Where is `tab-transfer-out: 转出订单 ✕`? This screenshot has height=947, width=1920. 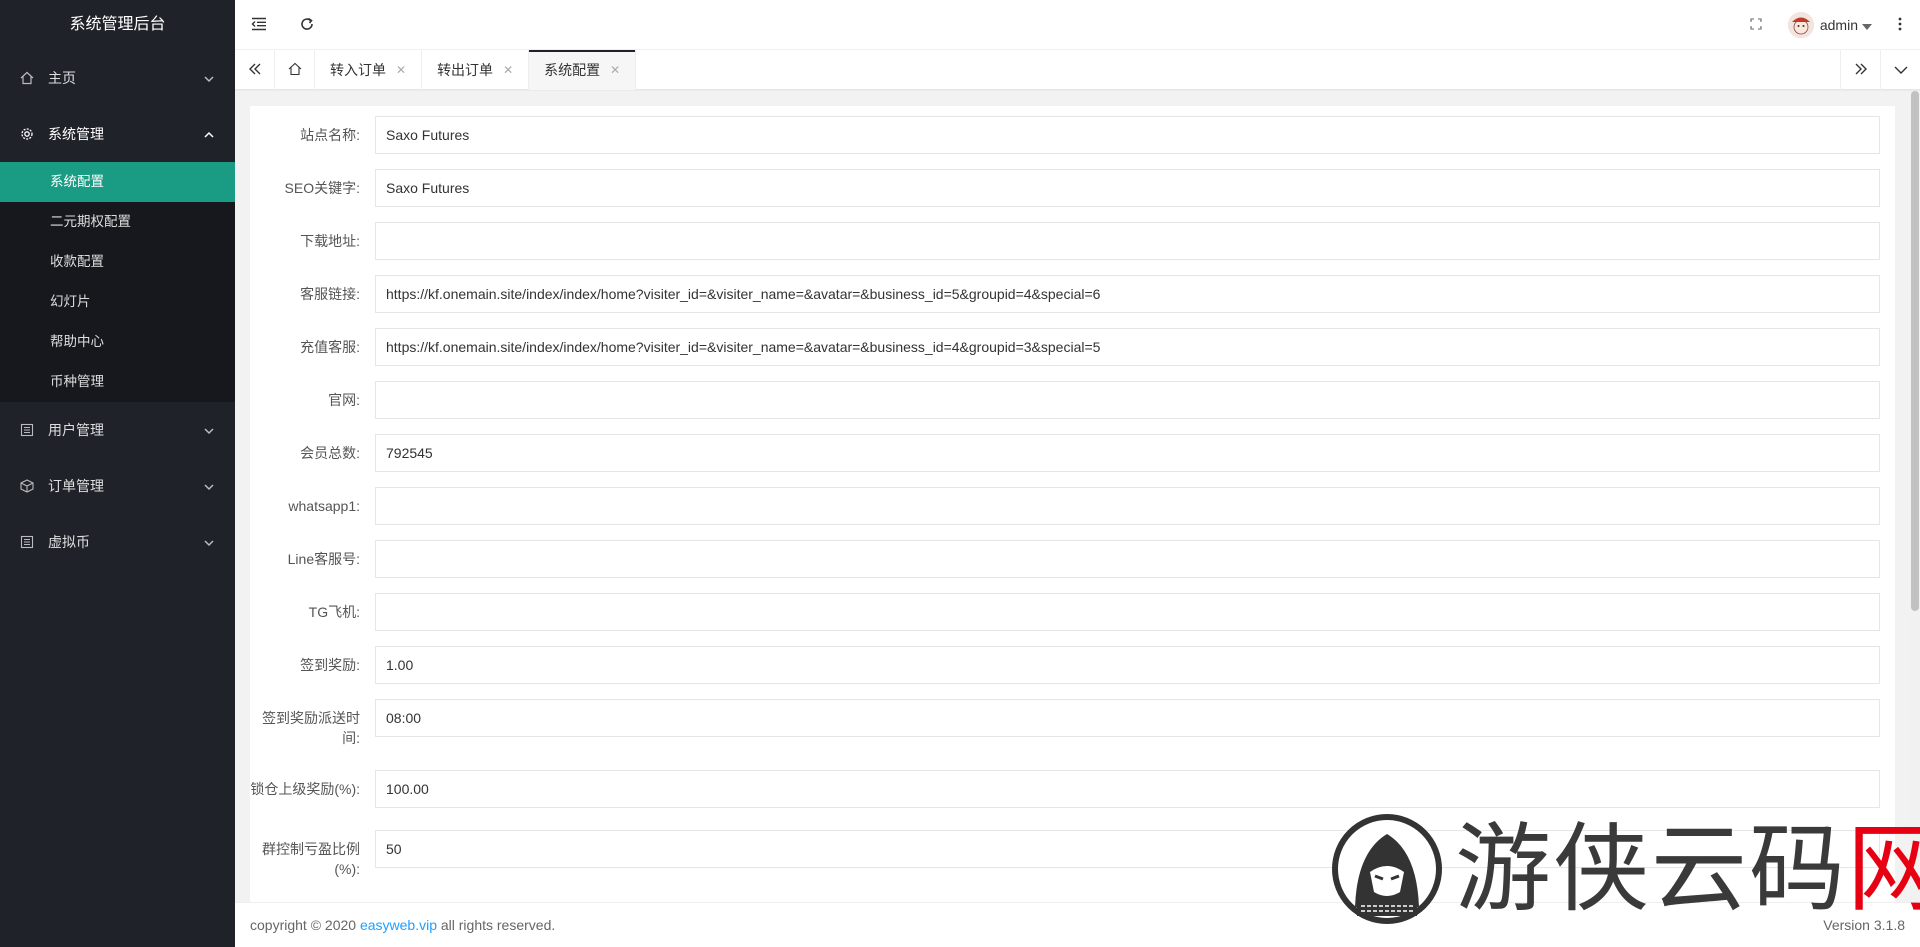
tab-transfer-out: 转出订单 ✕ is located at coordinates (476, 70).